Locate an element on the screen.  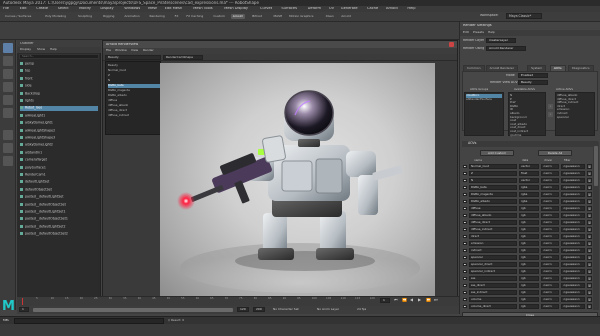
aov-list-item: Z is located at coordinates (109, 76).